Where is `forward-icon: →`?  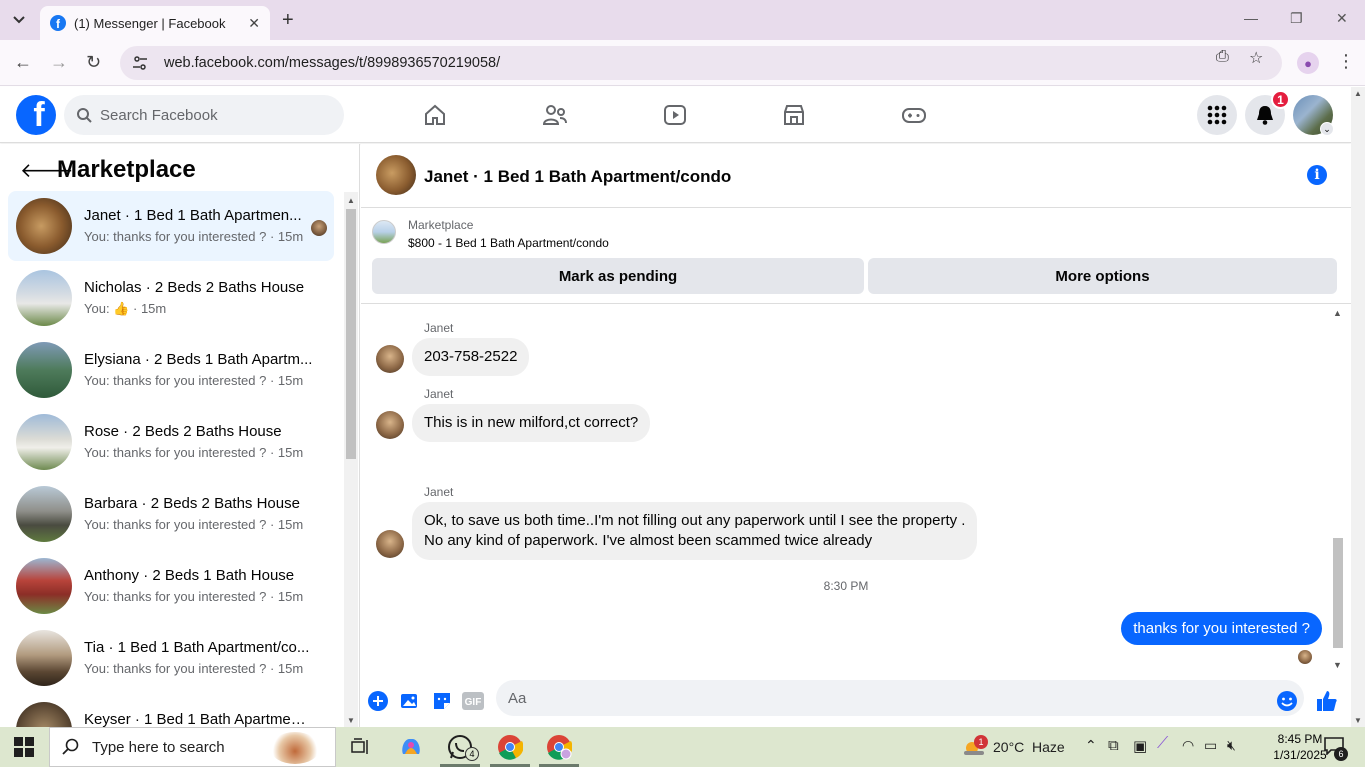
forward-icon: → is located at coordinates (59, 62).